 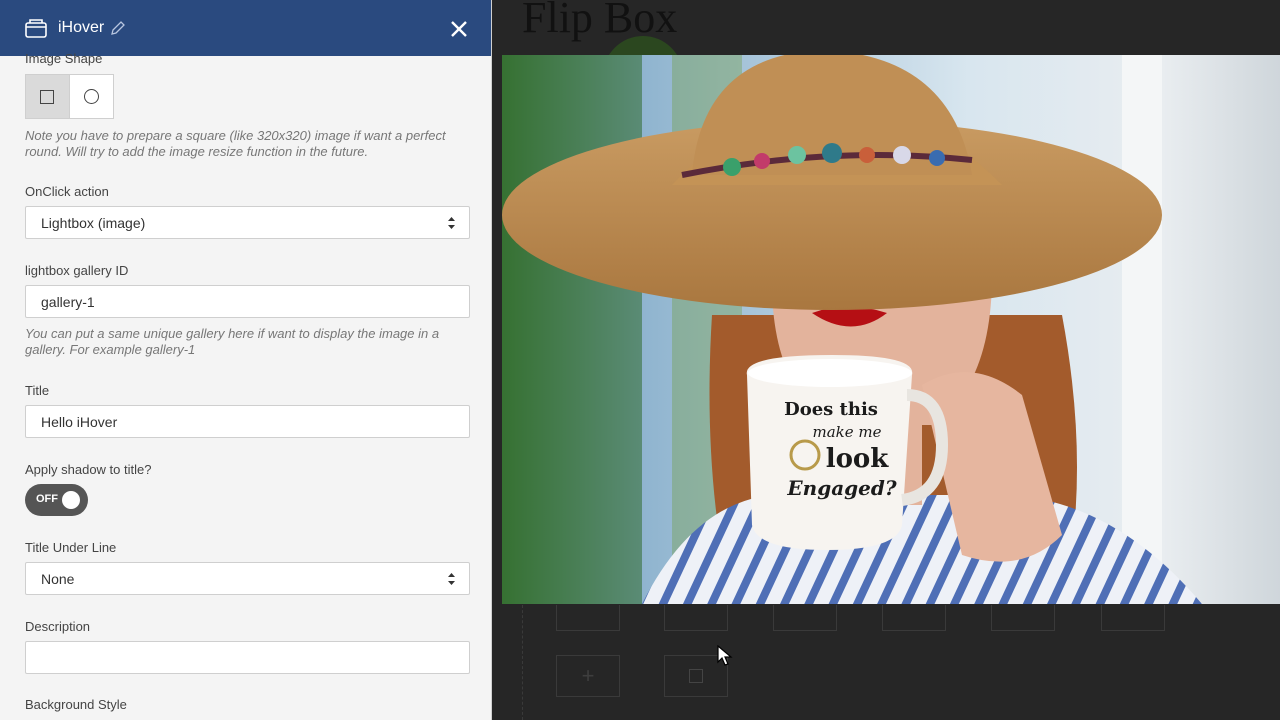 What do you see at coordinates (725, 655) in the screenshot?
I see `arrow-cursor-icon` at bounding box center [725, 655].